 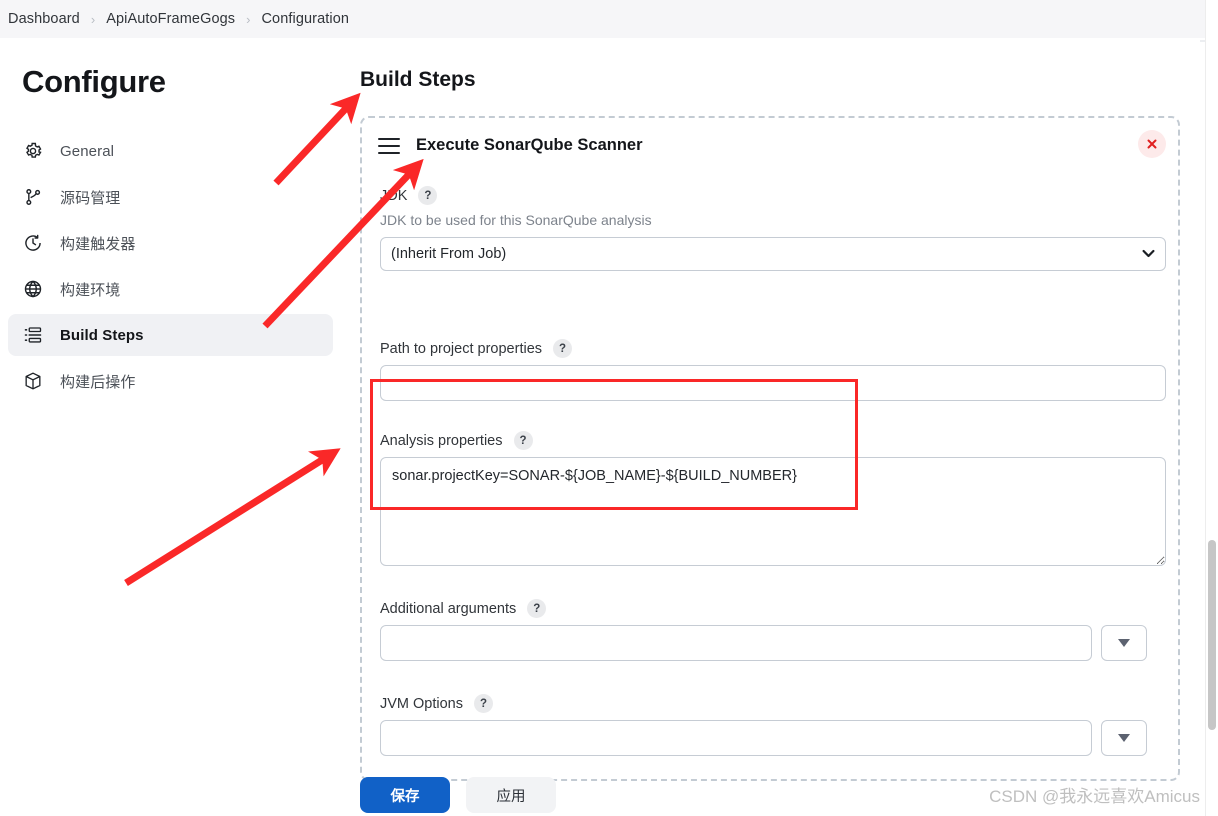 I want to click on field-label-jvm-options: JVM Options ?, so click(x=773, y=703).